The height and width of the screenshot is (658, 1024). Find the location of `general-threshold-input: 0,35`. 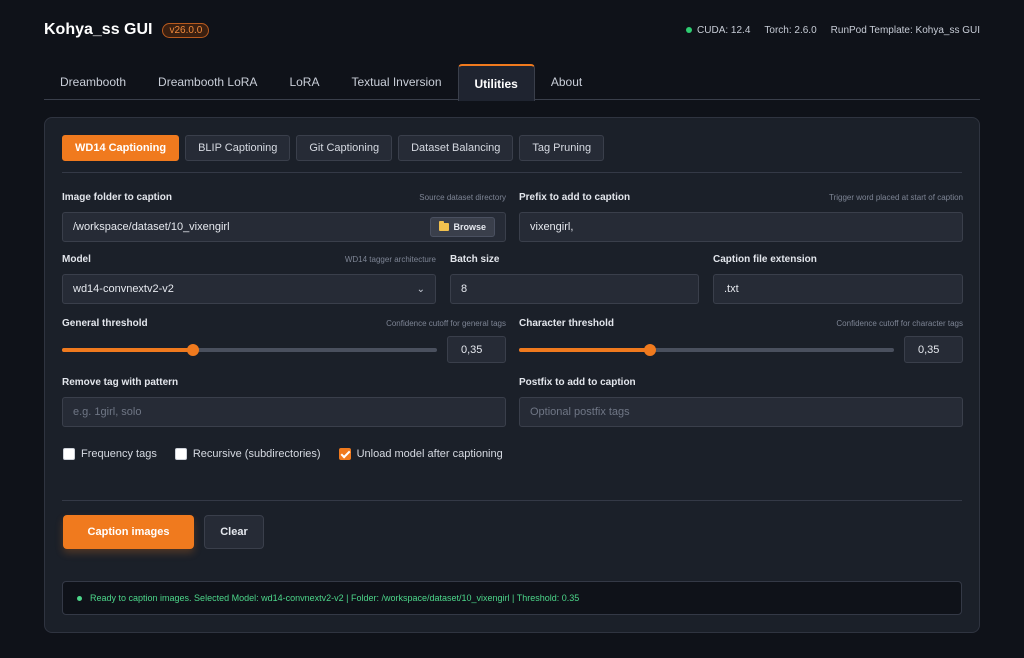

general-threshold-input: 0,35 is located at coordinates (476, 349).